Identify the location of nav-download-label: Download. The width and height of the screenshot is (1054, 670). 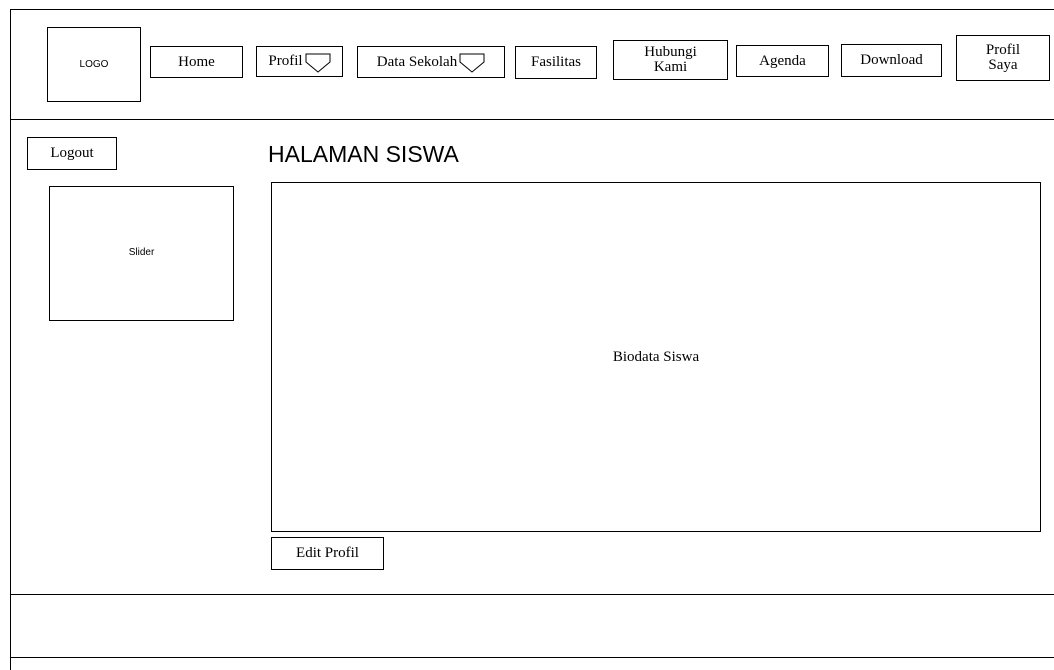
(891, 60).